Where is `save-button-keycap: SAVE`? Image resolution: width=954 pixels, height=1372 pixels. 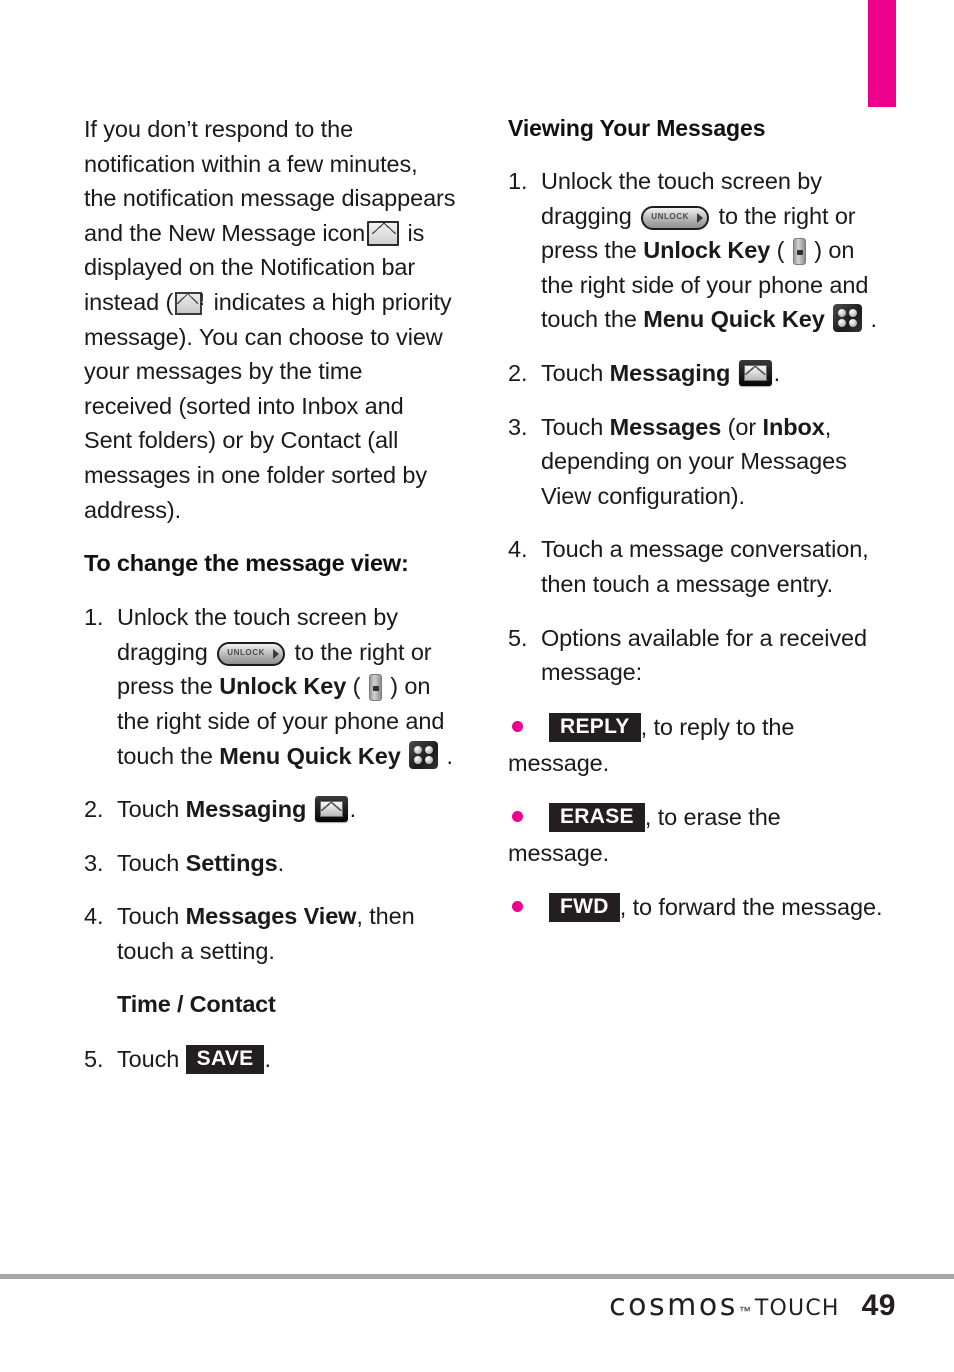 save-button-keycap: SAVE is located at coordinates (225, 1060).